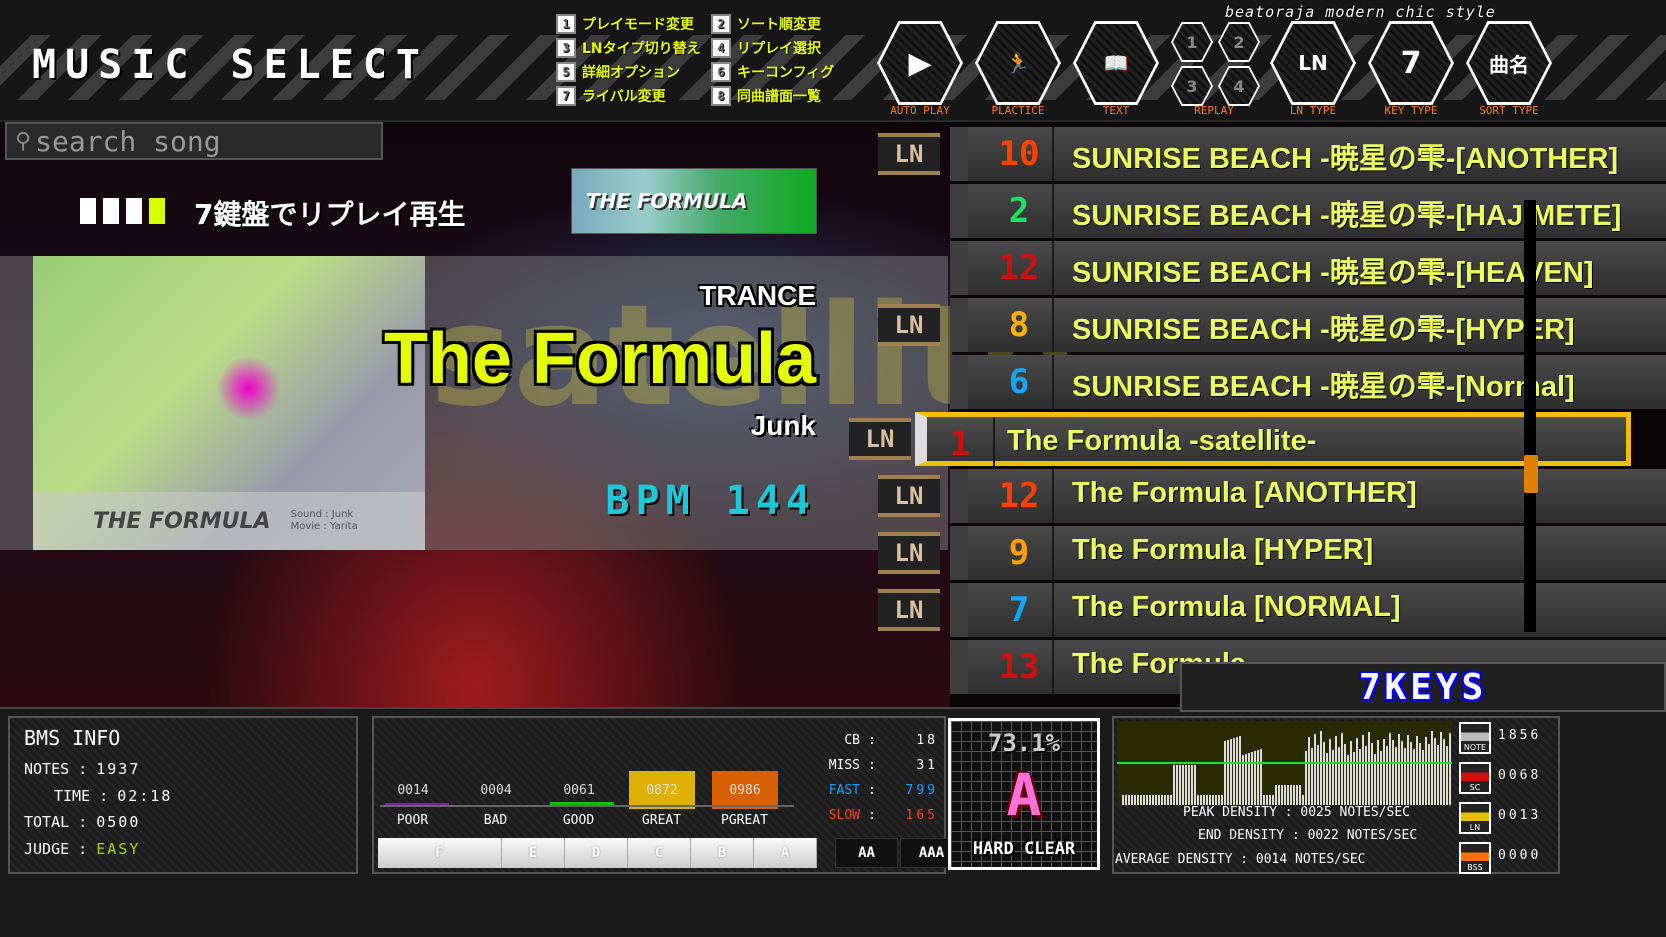 The height and width of the screenshot is (937, 1666). Describe the element at coordinates (1411, 110) in the screenshot. I see `key-type-label: KEY TYPE` at that location.